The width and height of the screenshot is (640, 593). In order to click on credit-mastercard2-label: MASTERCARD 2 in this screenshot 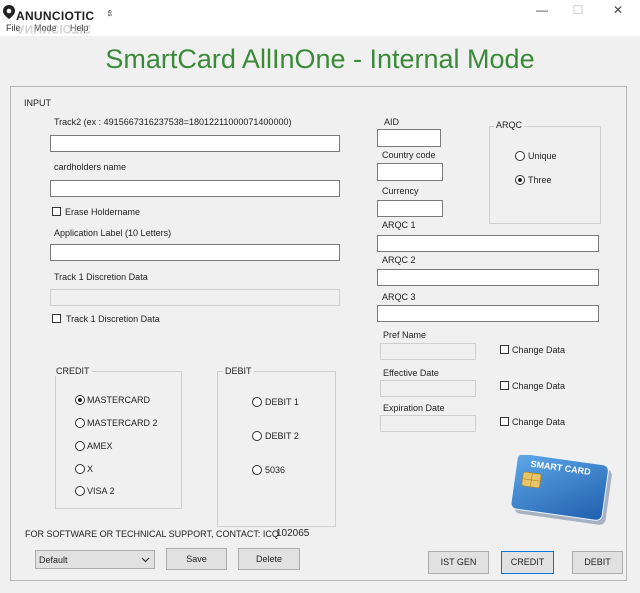, I will do `click(122, 423)`.